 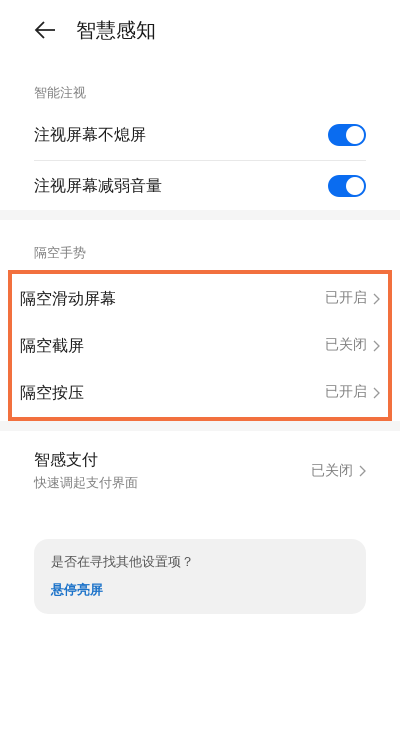 I want to click on setting-label: 注视屏幕不熄屏, so click(x=90, y=135).